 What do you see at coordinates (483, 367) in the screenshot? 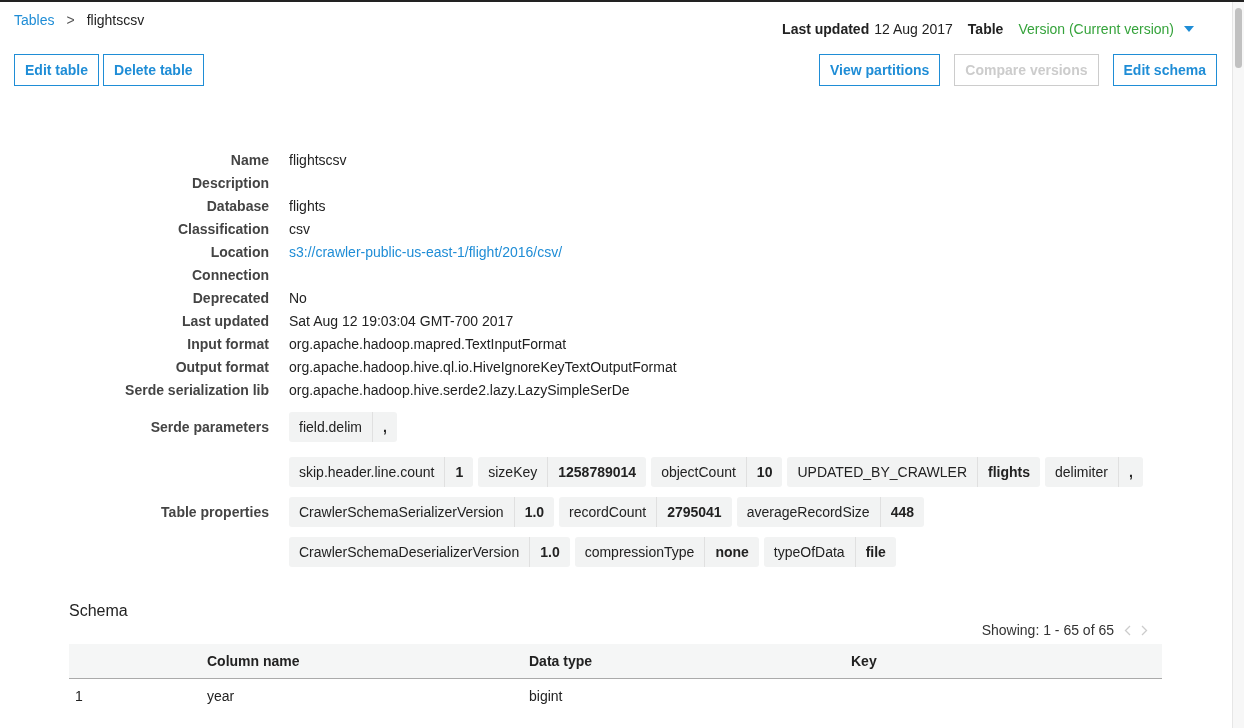
I see `detail-value: org.apache.hadoop.hive.ql.io.HiveIgnoreKeyTextOutputFormat` at bounding box center [483, 367].